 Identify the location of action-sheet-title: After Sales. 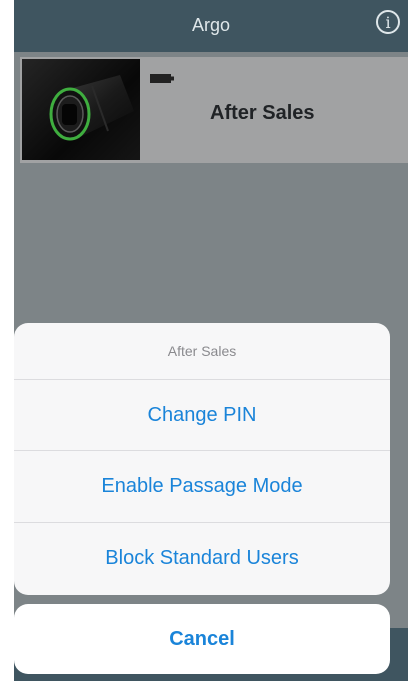
(202, 351).